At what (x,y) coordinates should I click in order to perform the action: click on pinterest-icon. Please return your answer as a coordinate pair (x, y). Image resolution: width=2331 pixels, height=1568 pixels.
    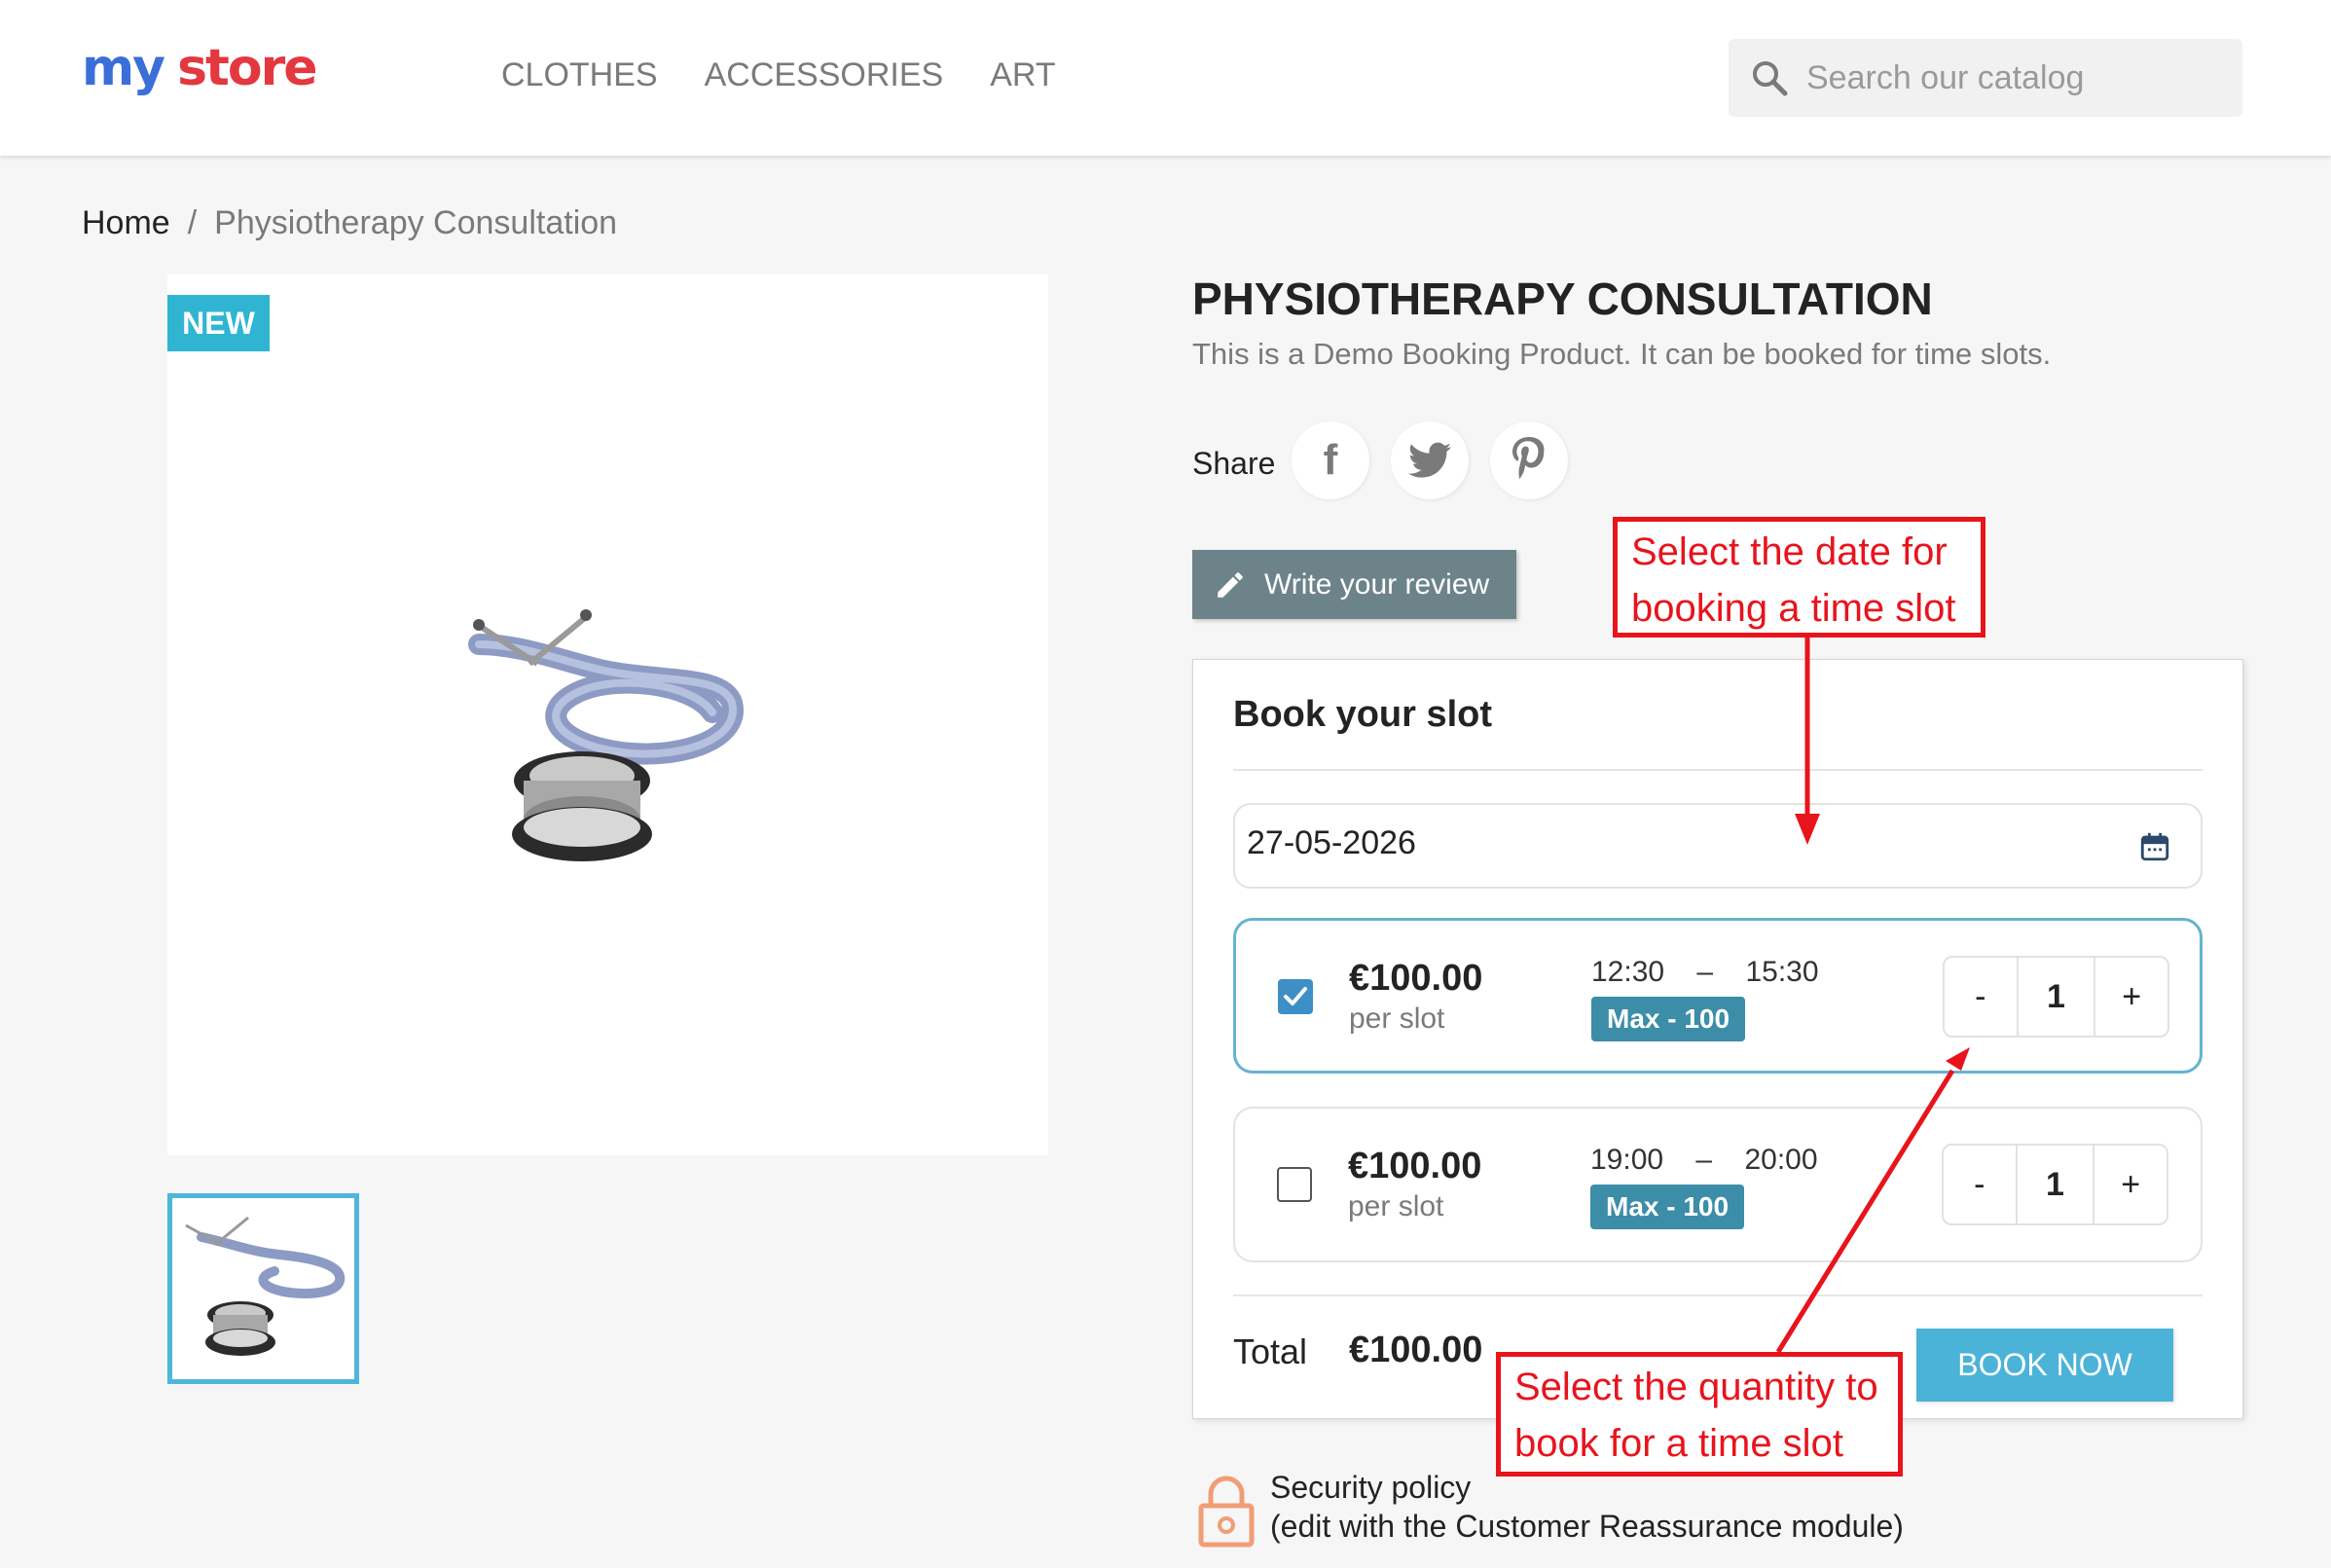
    Looking at the image, I should click on (1529, 460).